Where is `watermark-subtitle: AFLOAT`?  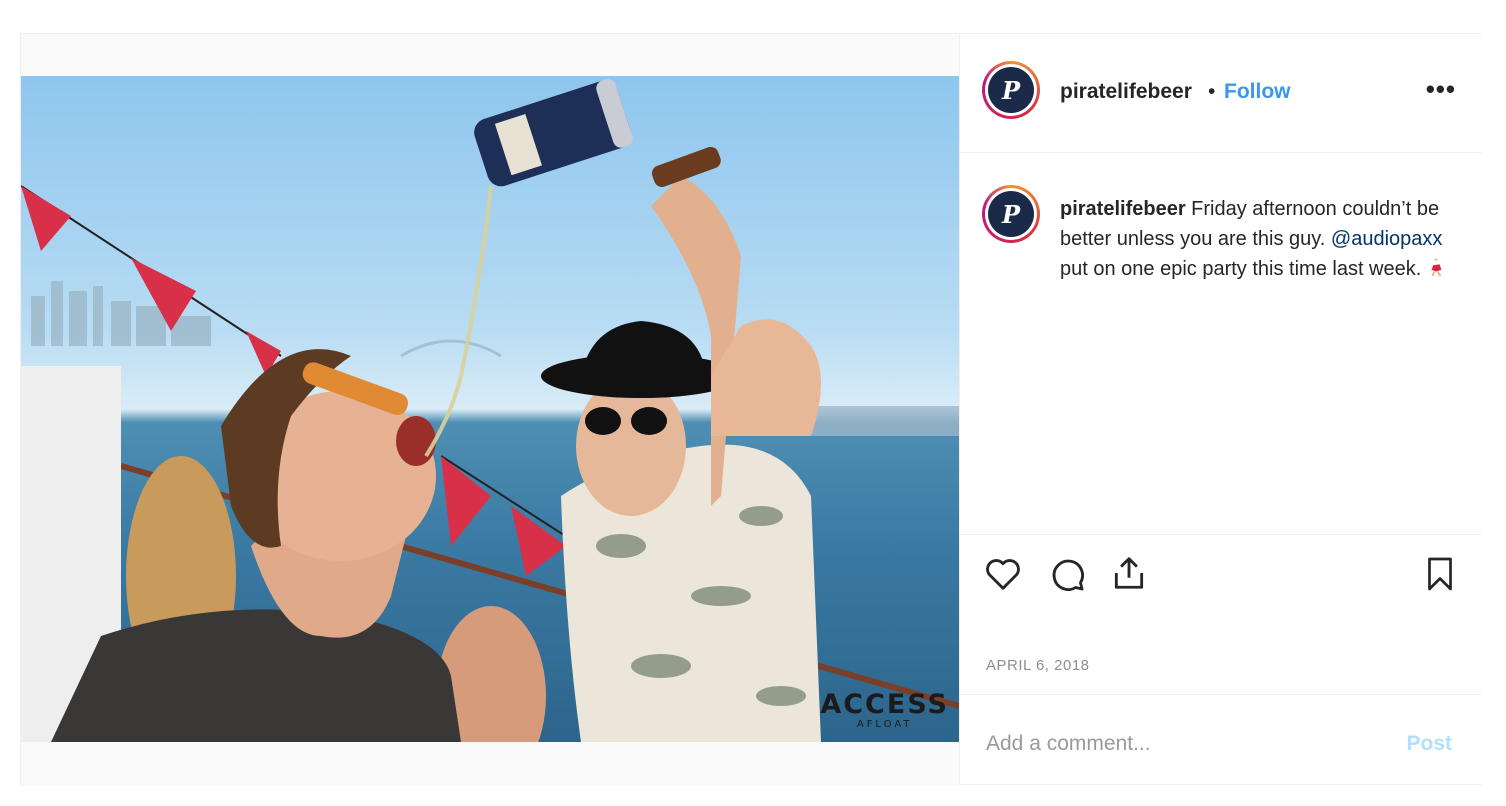
watermark-subtitle: AFLOAT is located at coordinates (884, 724).